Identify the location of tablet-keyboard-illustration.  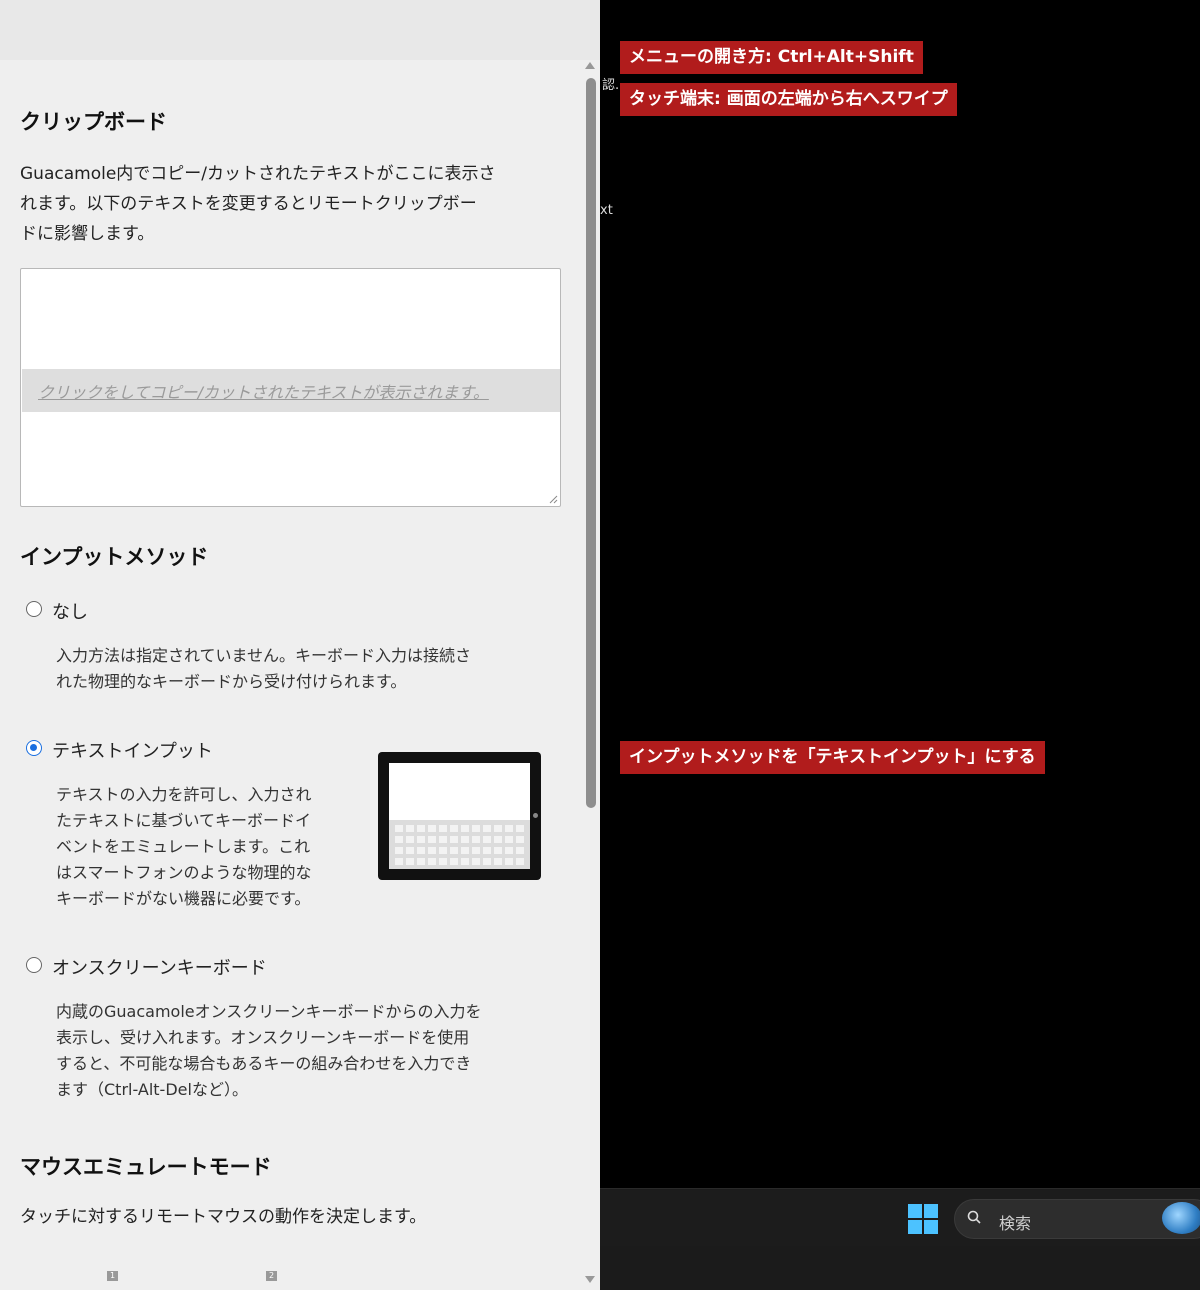
(459, 816).